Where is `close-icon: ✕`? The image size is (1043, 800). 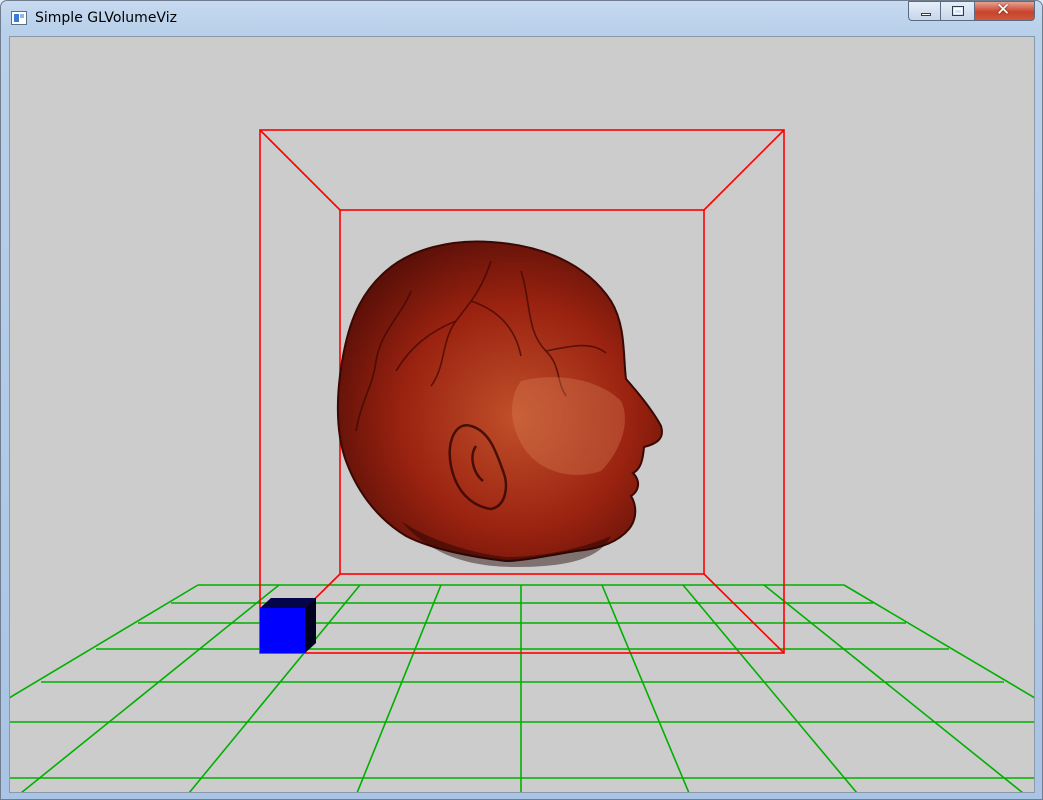
close-icon: ✕ is located at coordinates (1003, 10).